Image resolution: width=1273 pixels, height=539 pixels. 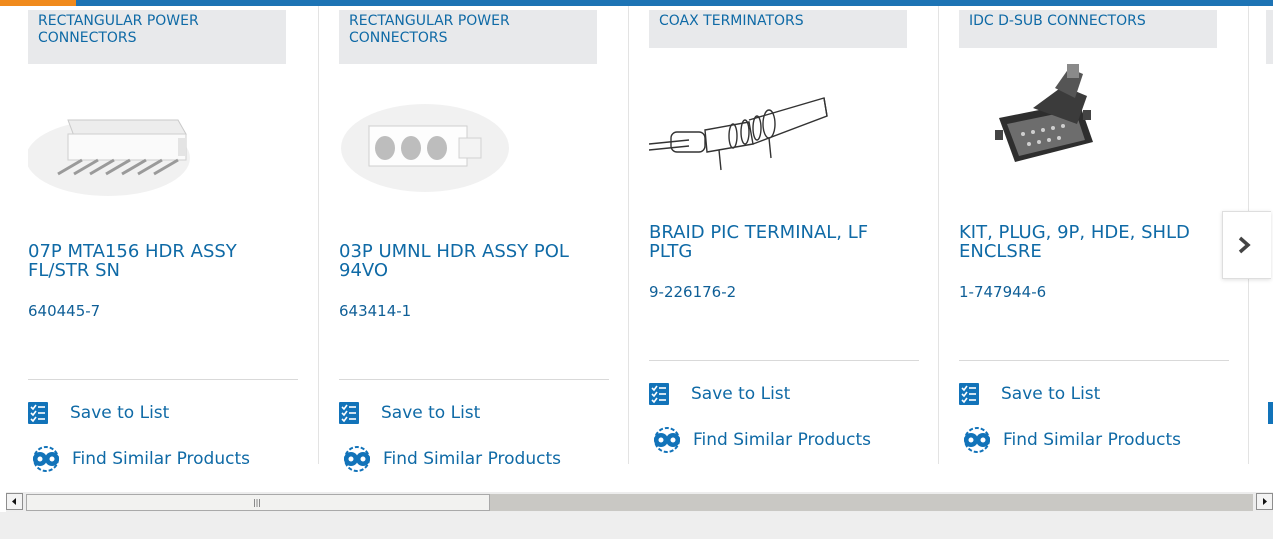 I want to click on scroll-left-button, so click(x=14, y=501).